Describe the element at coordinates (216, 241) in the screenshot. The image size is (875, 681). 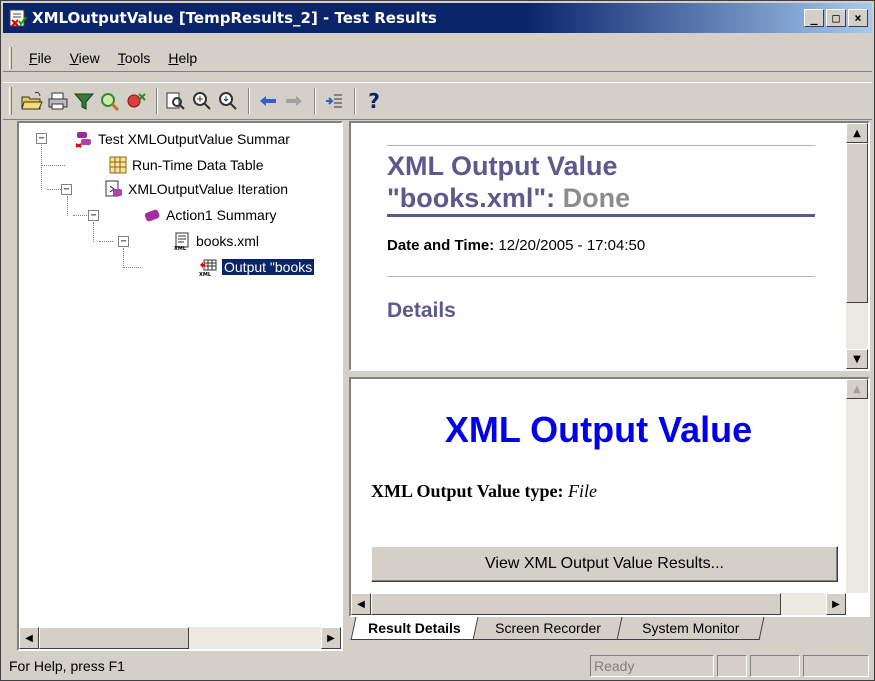
I see `tree-item-books-xml: XML books.xml` at that location.